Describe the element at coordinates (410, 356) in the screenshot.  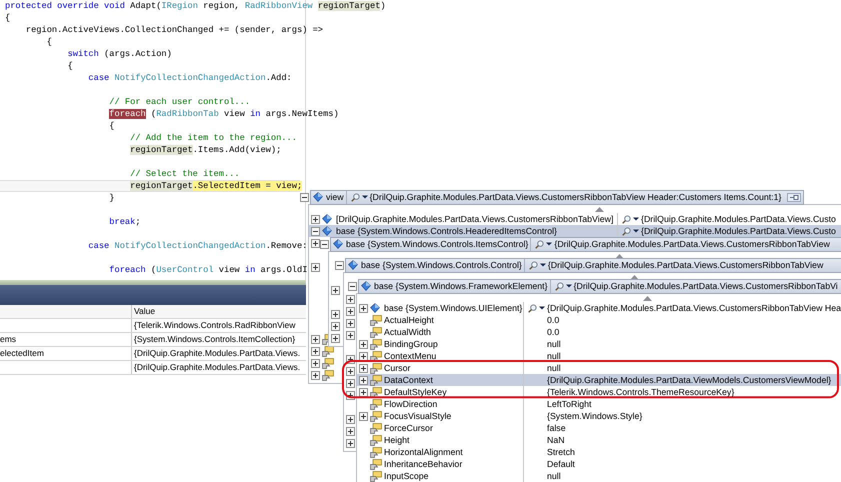
I see `property-name: ContextMenu` at that location.